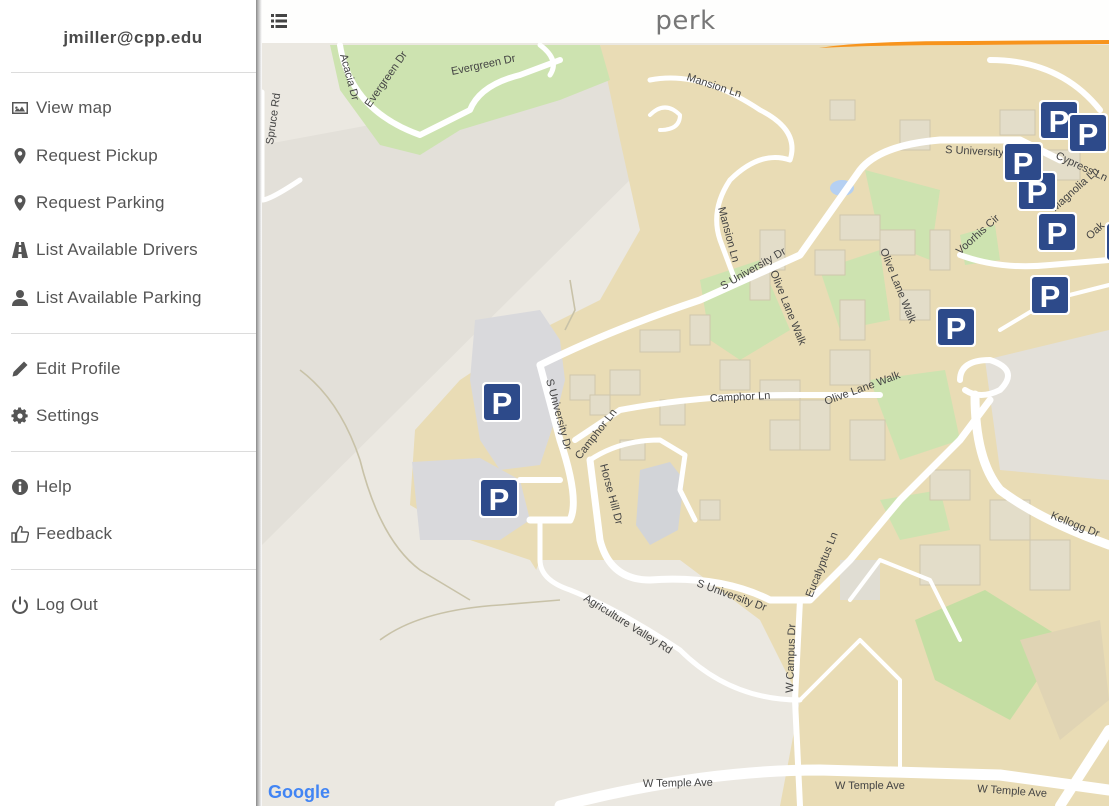 The image size is (1109, 806). What do you see at coordinates (791, 658) in the screenshot?
I see `road-label-w-campus: W Campus Dr` at bounding box center [791, 658].